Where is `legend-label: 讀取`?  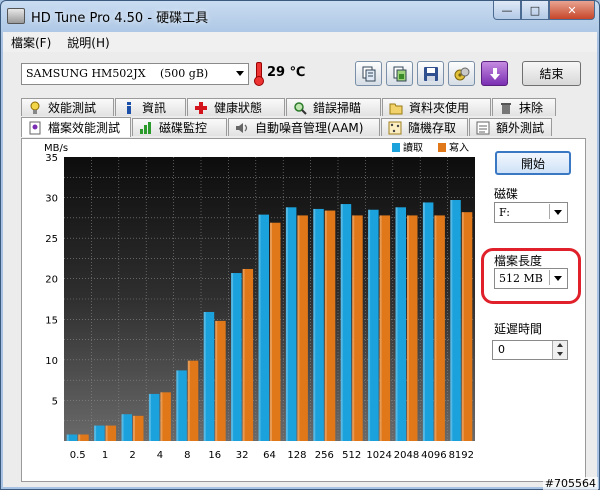
legend-label: 讀取 is located at coordinates (413, 147).